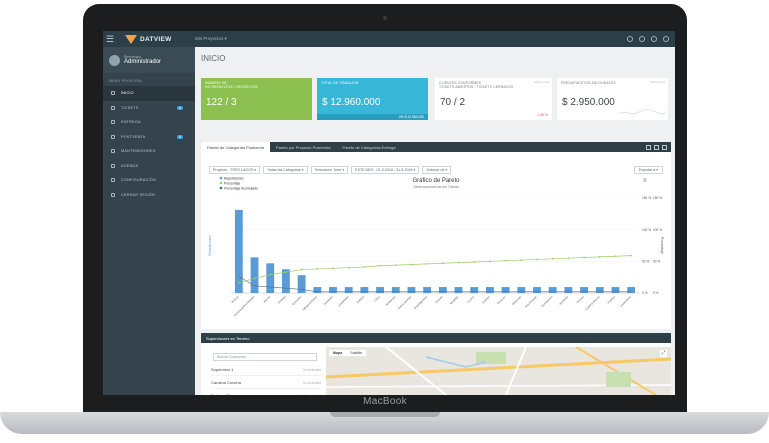 This screenshot has width=769, height=443. I want to click on map-tab-map: Mapa, so click(337, 353).